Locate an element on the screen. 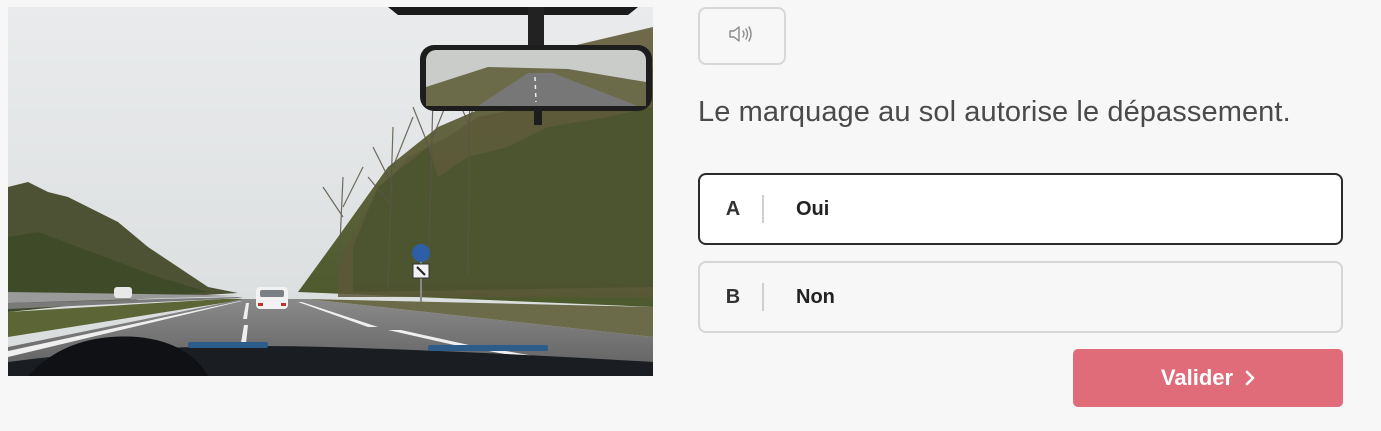  answer-option-b: B Non is located at coordinates (1020, 297).